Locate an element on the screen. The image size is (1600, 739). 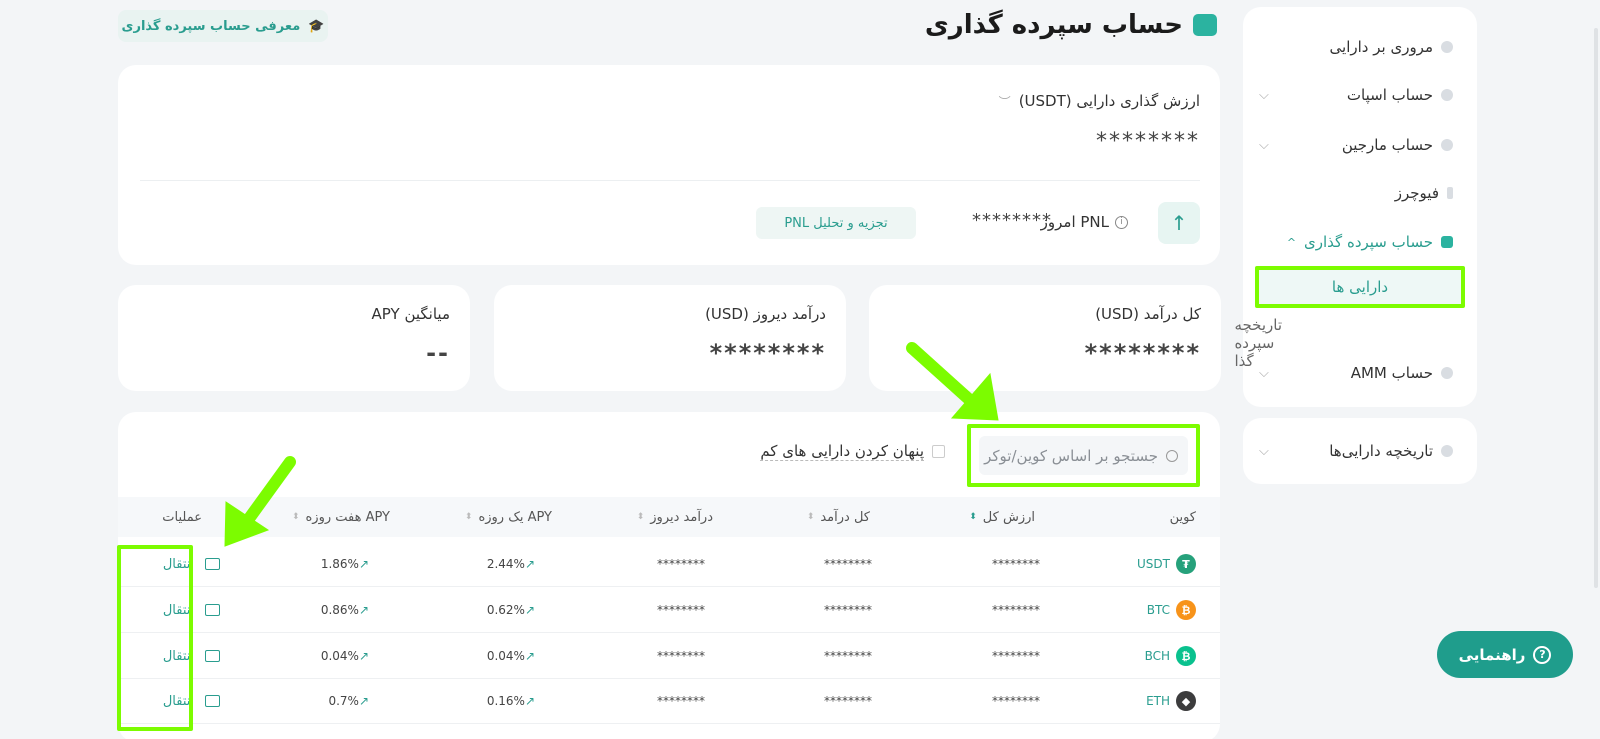
apy-7d-value: 0.04% is located at coordinates (339, 656).